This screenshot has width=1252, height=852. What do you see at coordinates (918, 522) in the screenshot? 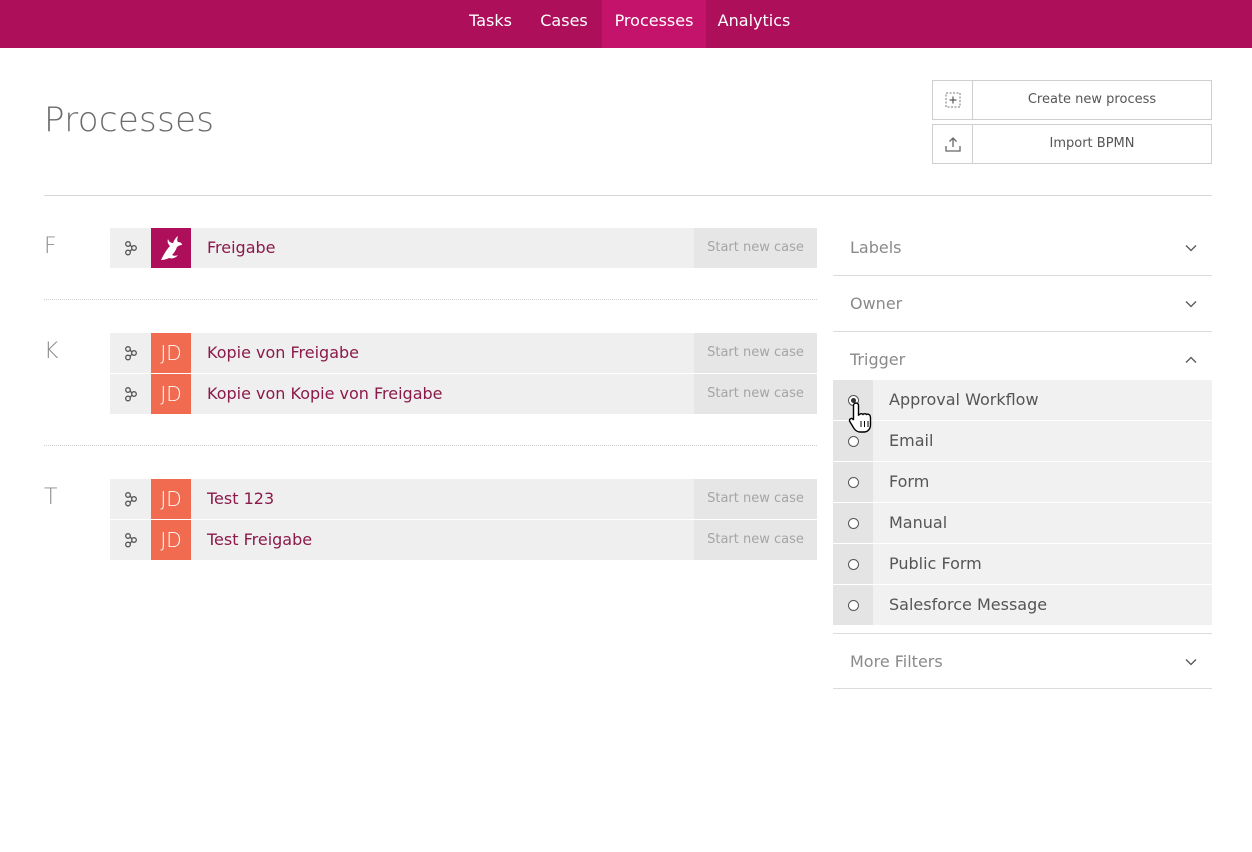
I see `trigger-option-label: Manual` at bounding box center [918, 522].